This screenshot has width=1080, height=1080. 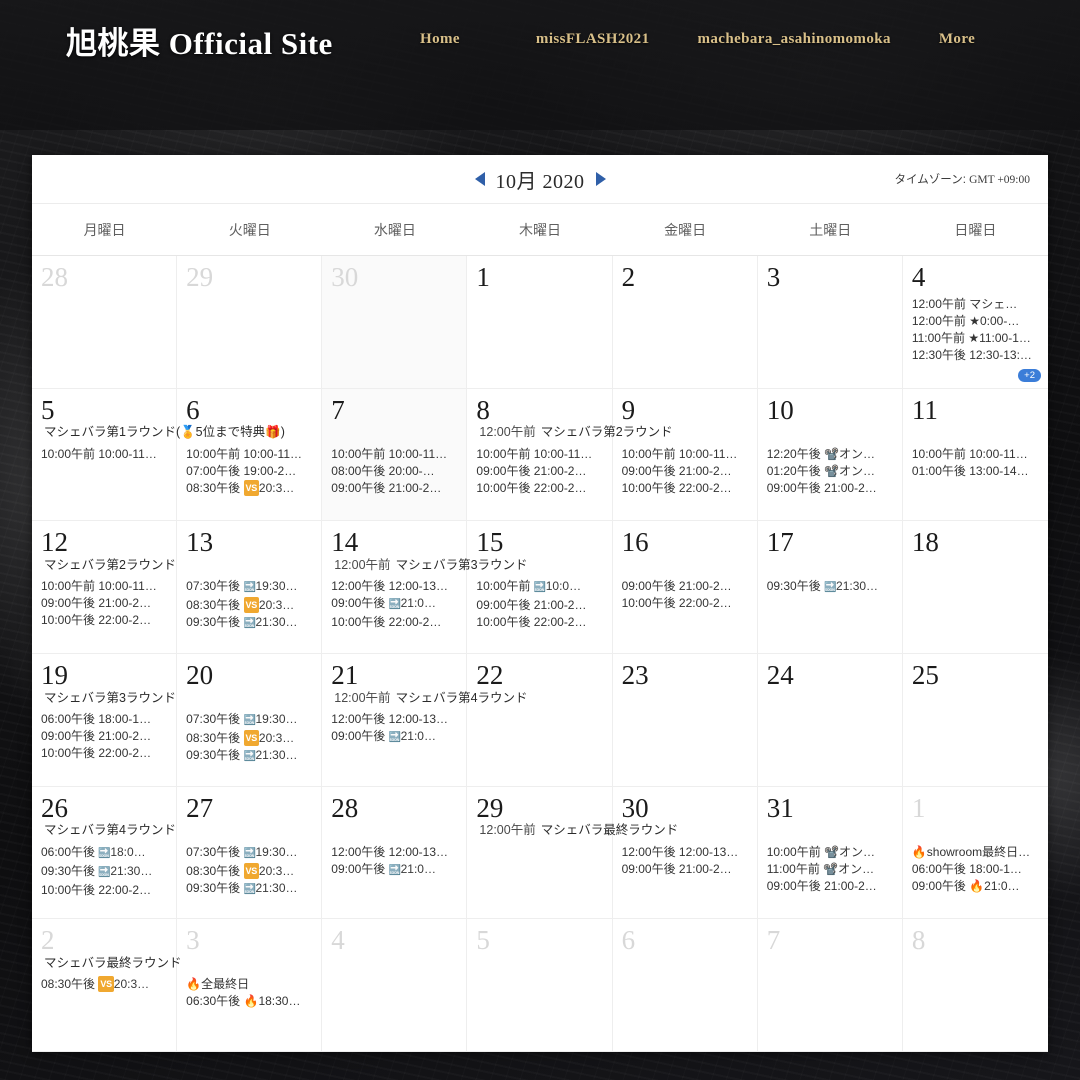 I want to click on calendar-day-cell: 5, so click(x=540, y=985).